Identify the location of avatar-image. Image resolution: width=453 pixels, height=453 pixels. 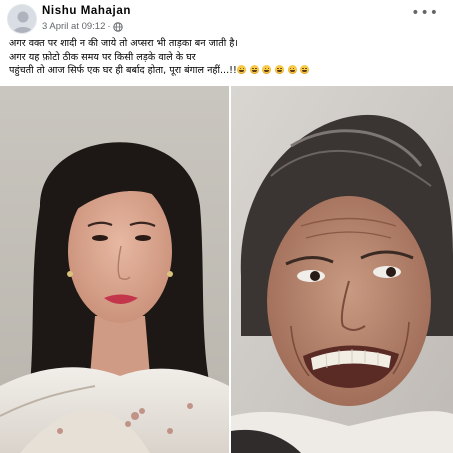
(22, 19).